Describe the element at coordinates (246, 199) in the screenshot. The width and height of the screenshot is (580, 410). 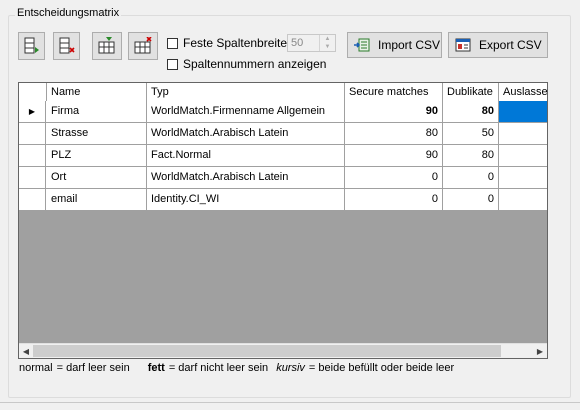
I see `cell-typ: Identity.CI_WI` at that location.